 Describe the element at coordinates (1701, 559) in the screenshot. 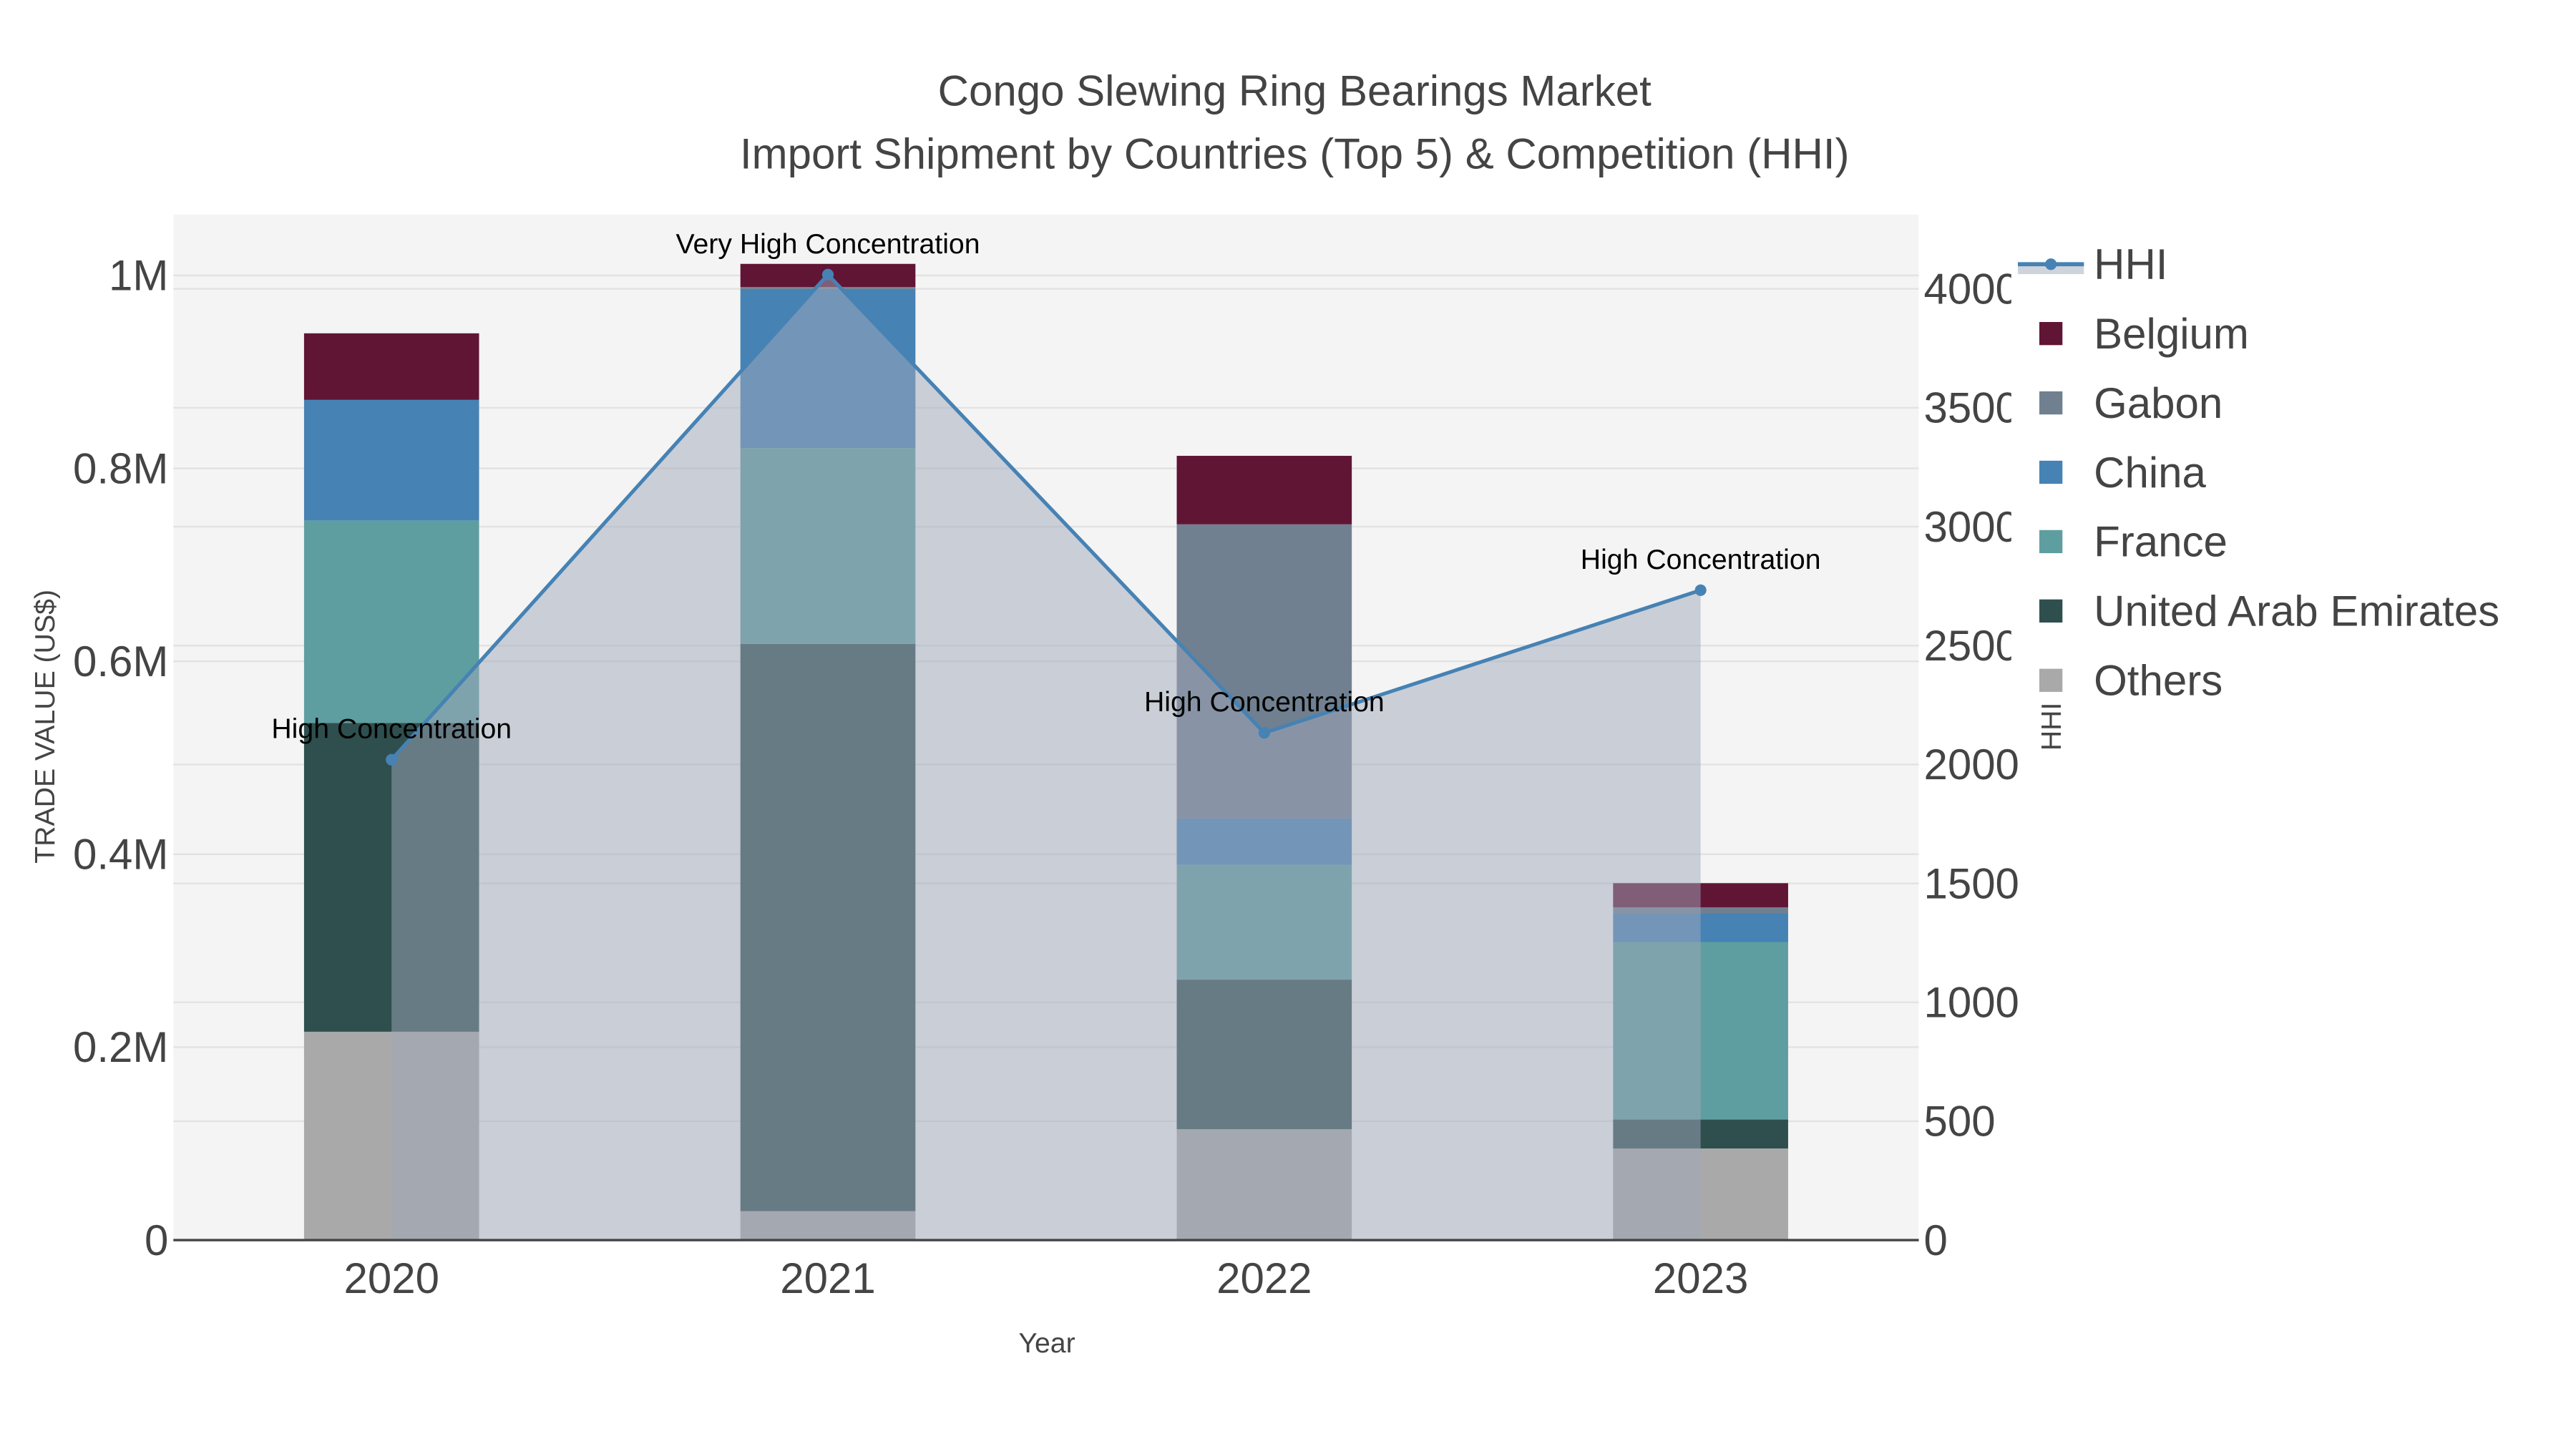

I see `hhi-annotation-2023: High Concentration` at that location.